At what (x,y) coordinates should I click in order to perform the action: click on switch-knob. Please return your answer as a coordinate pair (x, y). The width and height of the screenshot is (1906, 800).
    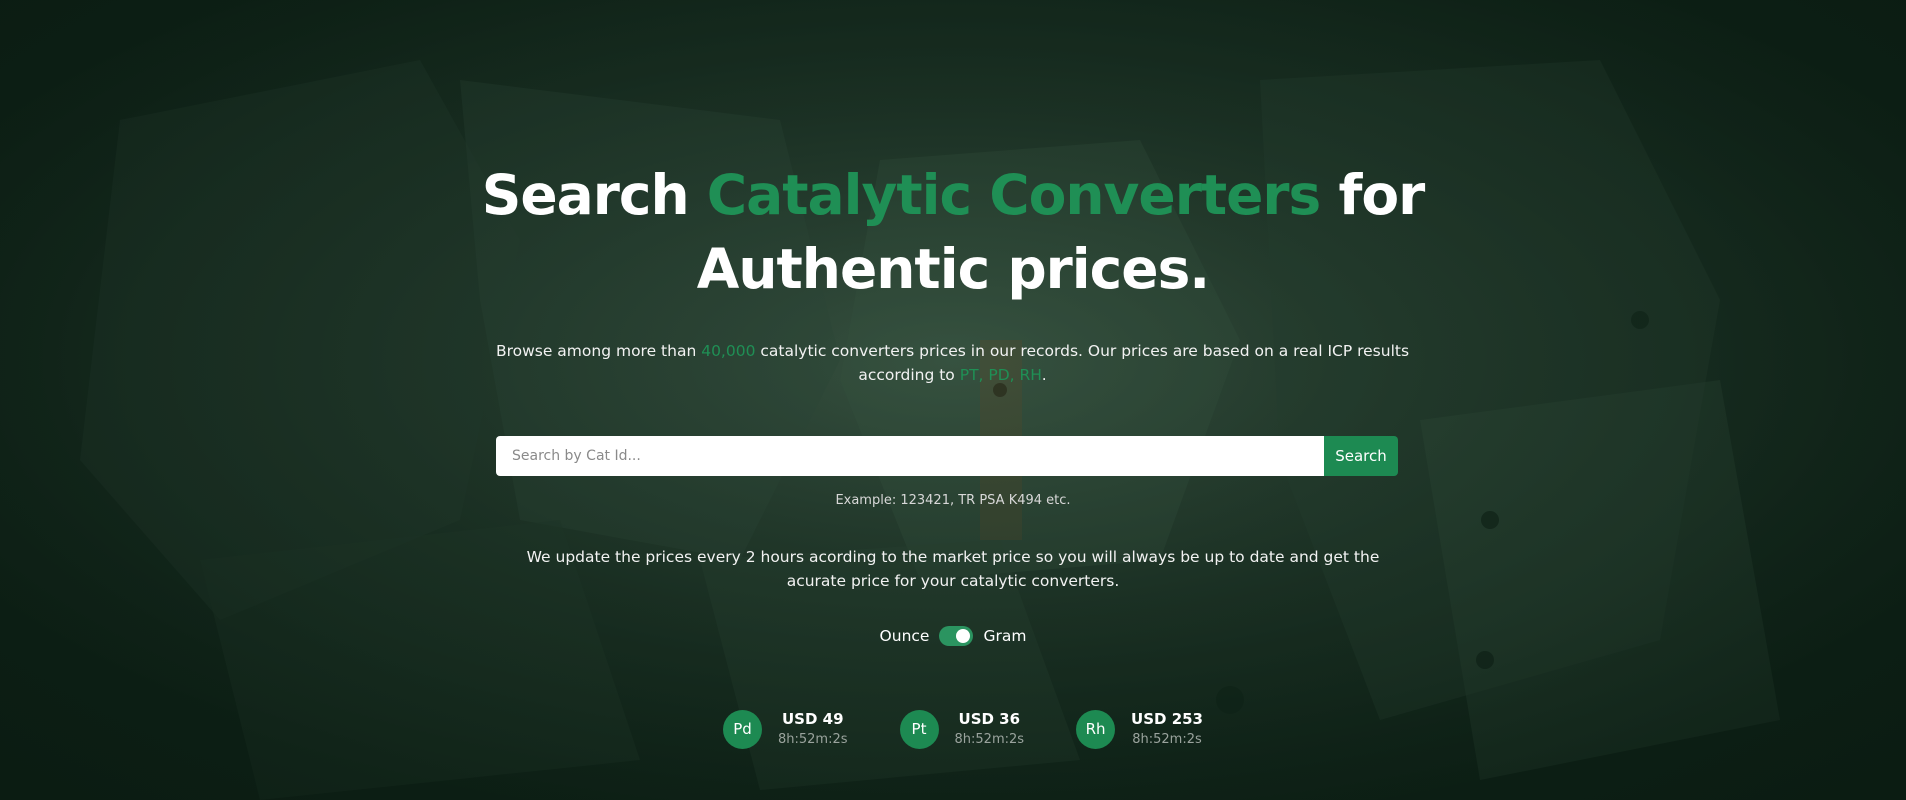
    Looking at the image, I should click on (963, 636).